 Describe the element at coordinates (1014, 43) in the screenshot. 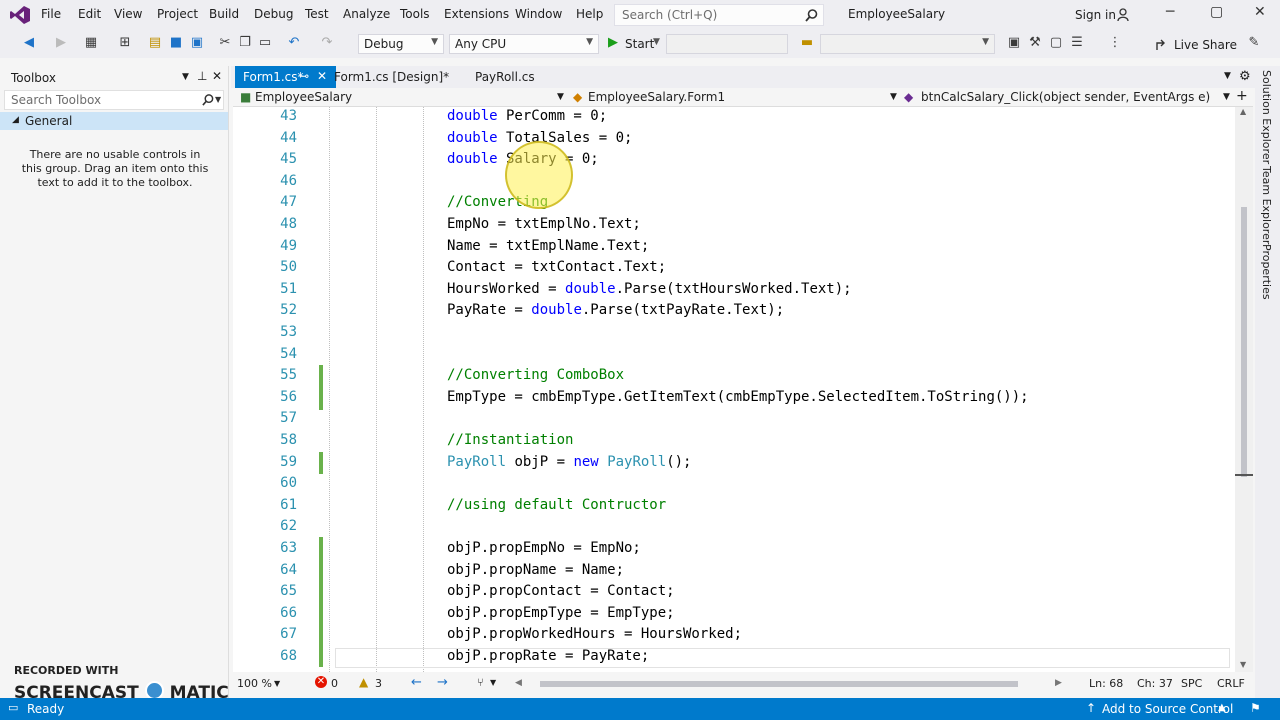

I see `layout-icon: ▣` at that location.